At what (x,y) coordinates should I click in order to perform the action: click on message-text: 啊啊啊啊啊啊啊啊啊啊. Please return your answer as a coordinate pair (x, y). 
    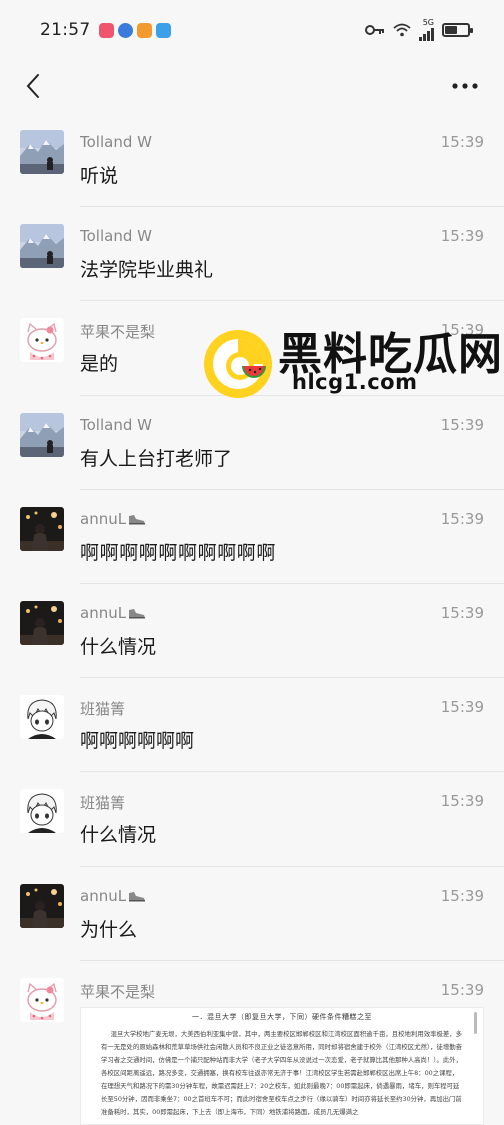
    Looking at the image, I should click on (178, 551).